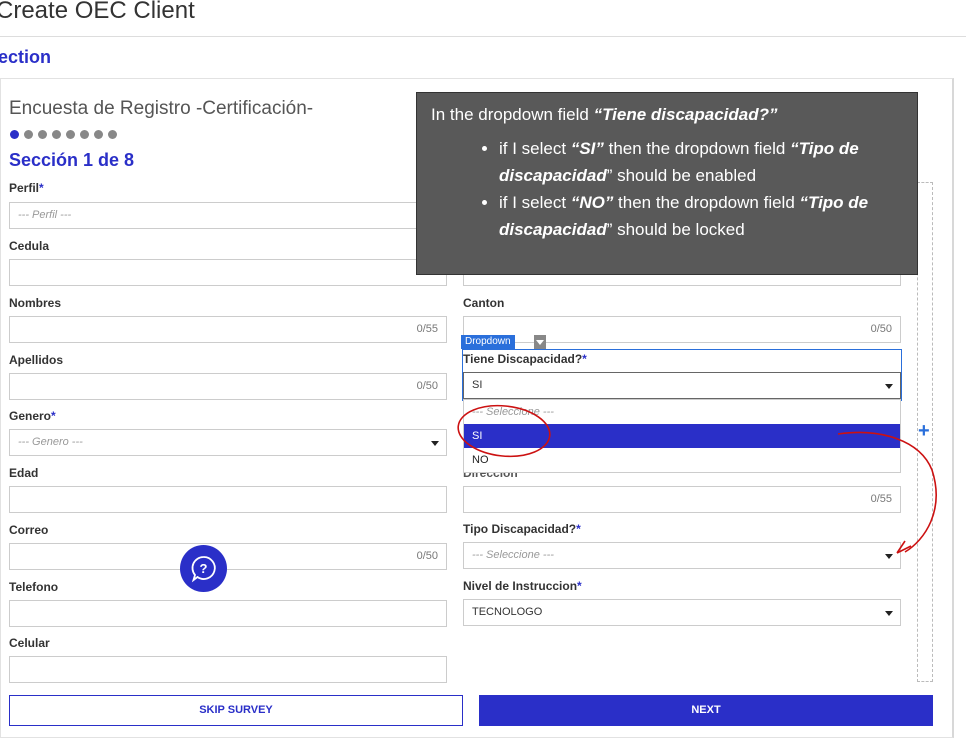 The image size is (966, 738). I want to click on help-button: ?, so click(203, 568).